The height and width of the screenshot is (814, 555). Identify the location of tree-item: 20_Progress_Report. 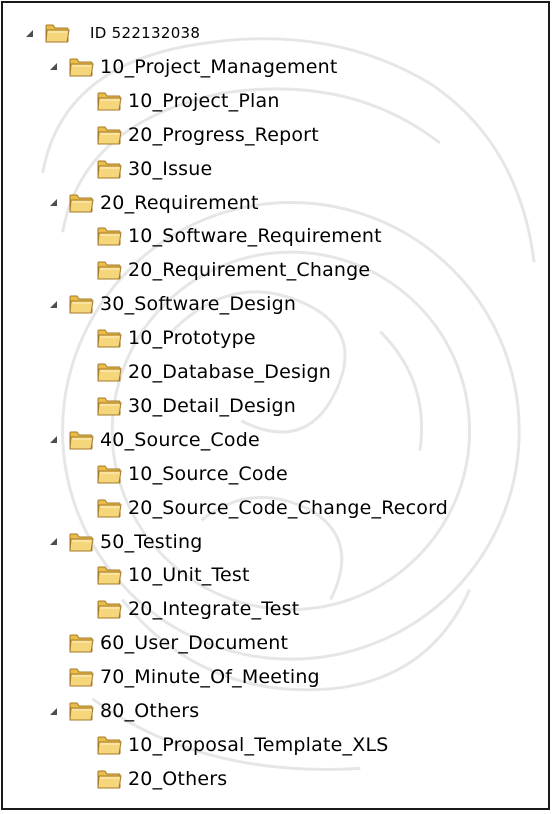
(207, 135).